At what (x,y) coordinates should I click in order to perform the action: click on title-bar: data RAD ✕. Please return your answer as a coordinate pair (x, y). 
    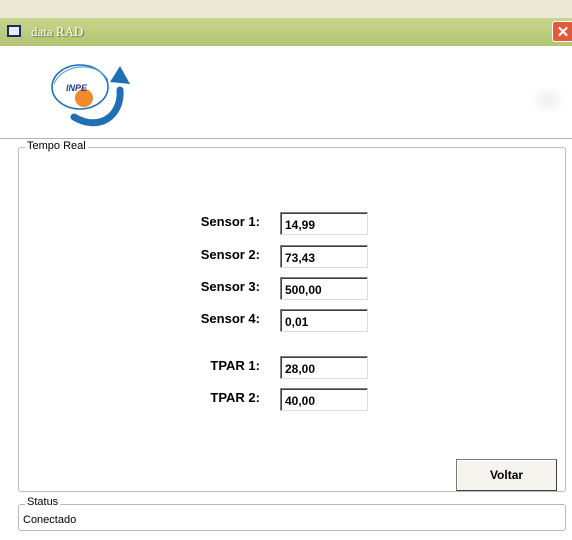
    Looking at the image, I should click on (286, 32).